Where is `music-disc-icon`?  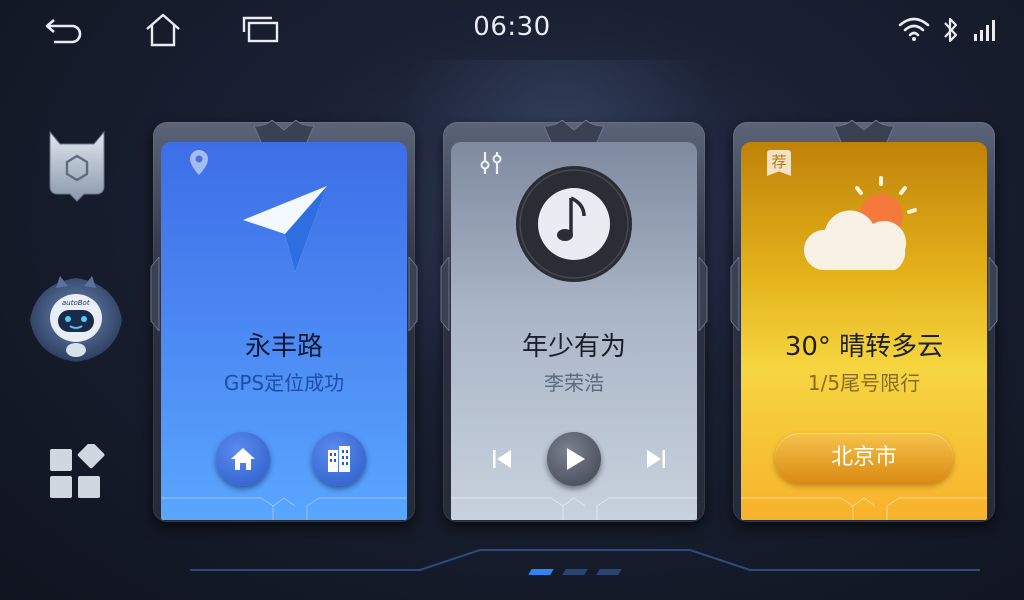 music-disc-icon is located at coordinates (574, 224).